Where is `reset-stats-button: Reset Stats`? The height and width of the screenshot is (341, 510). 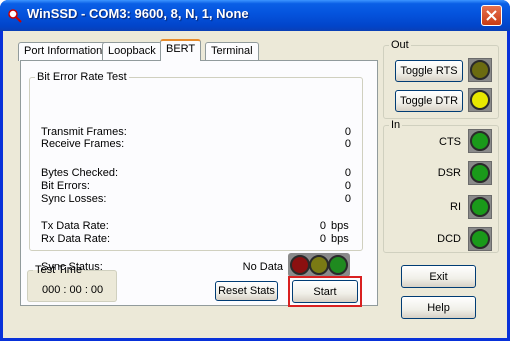 reset-stats-button: Reset Stats is located at coordinates (246, 291).